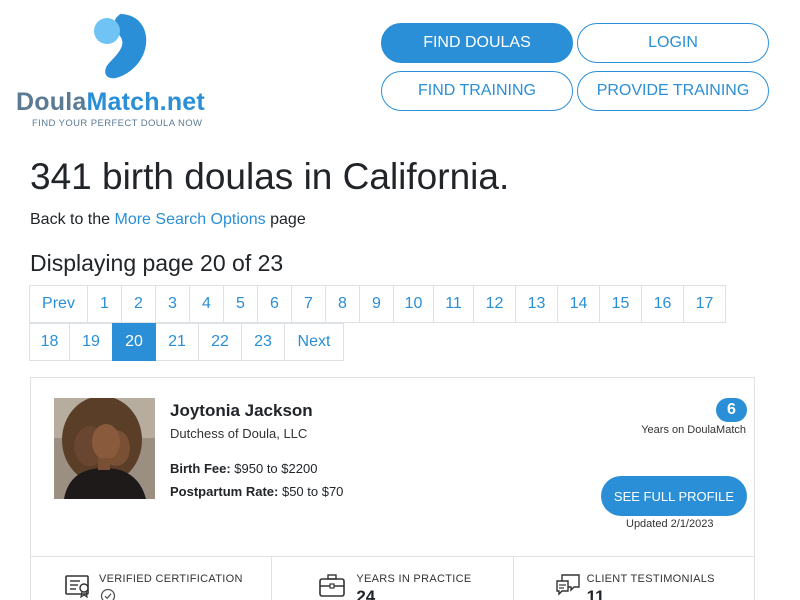 This screenshot has width=800, height=600. What do you see at coordinates (138, 304) in the screenshot?
I see `pagination-page: 2` at bounding box center [138, 304].